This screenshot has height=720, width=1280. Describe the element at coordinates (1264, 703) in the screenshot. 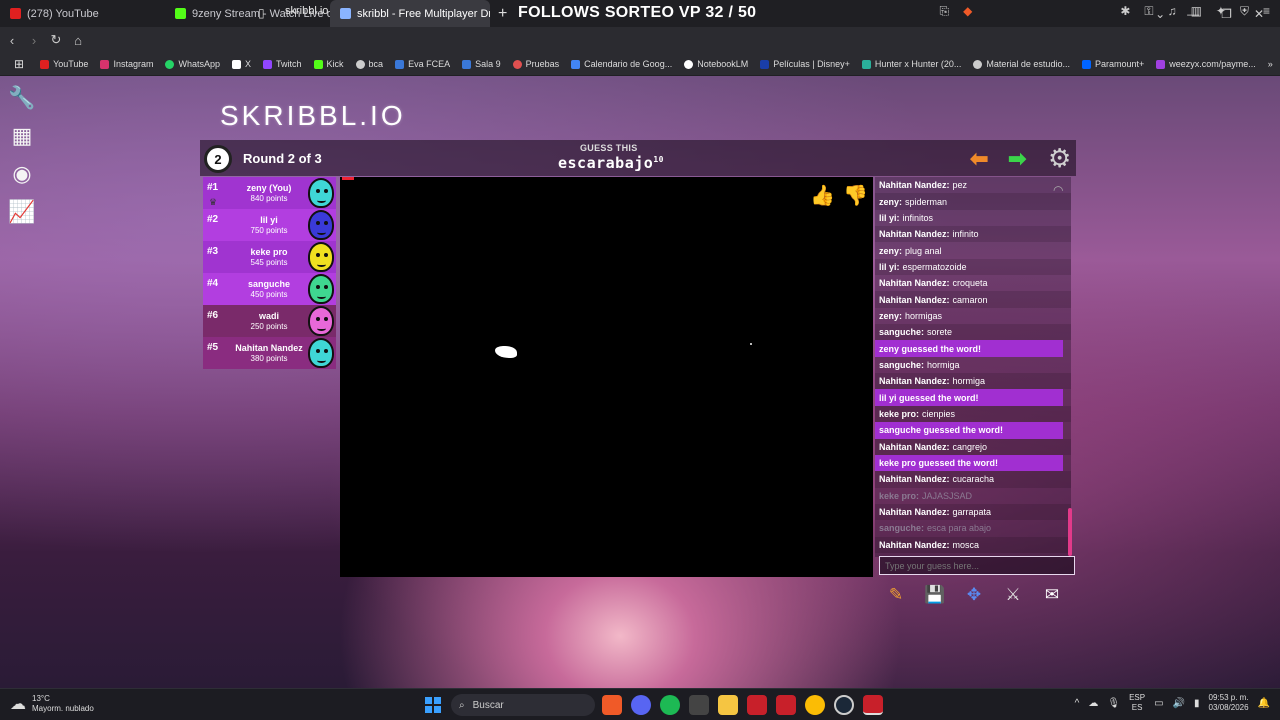

I see `notification-icon: 🔔` at that location.